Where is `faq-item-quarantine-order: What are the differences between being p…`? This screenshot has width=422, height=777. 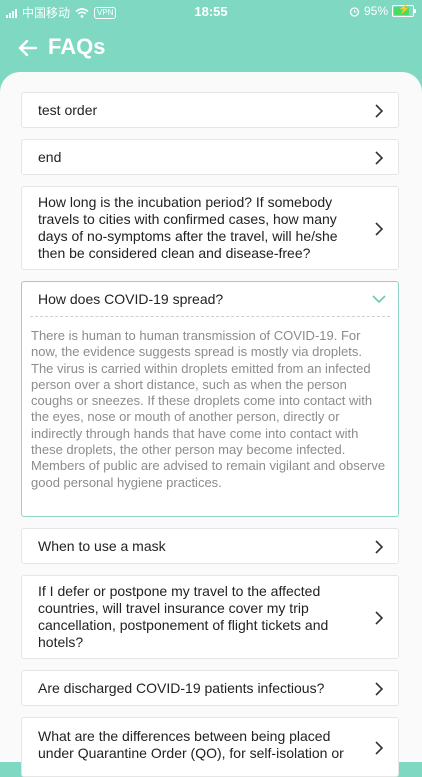
faq-item-quarantine-order: What are the differences between being p… is located at coordinates (210, 747).